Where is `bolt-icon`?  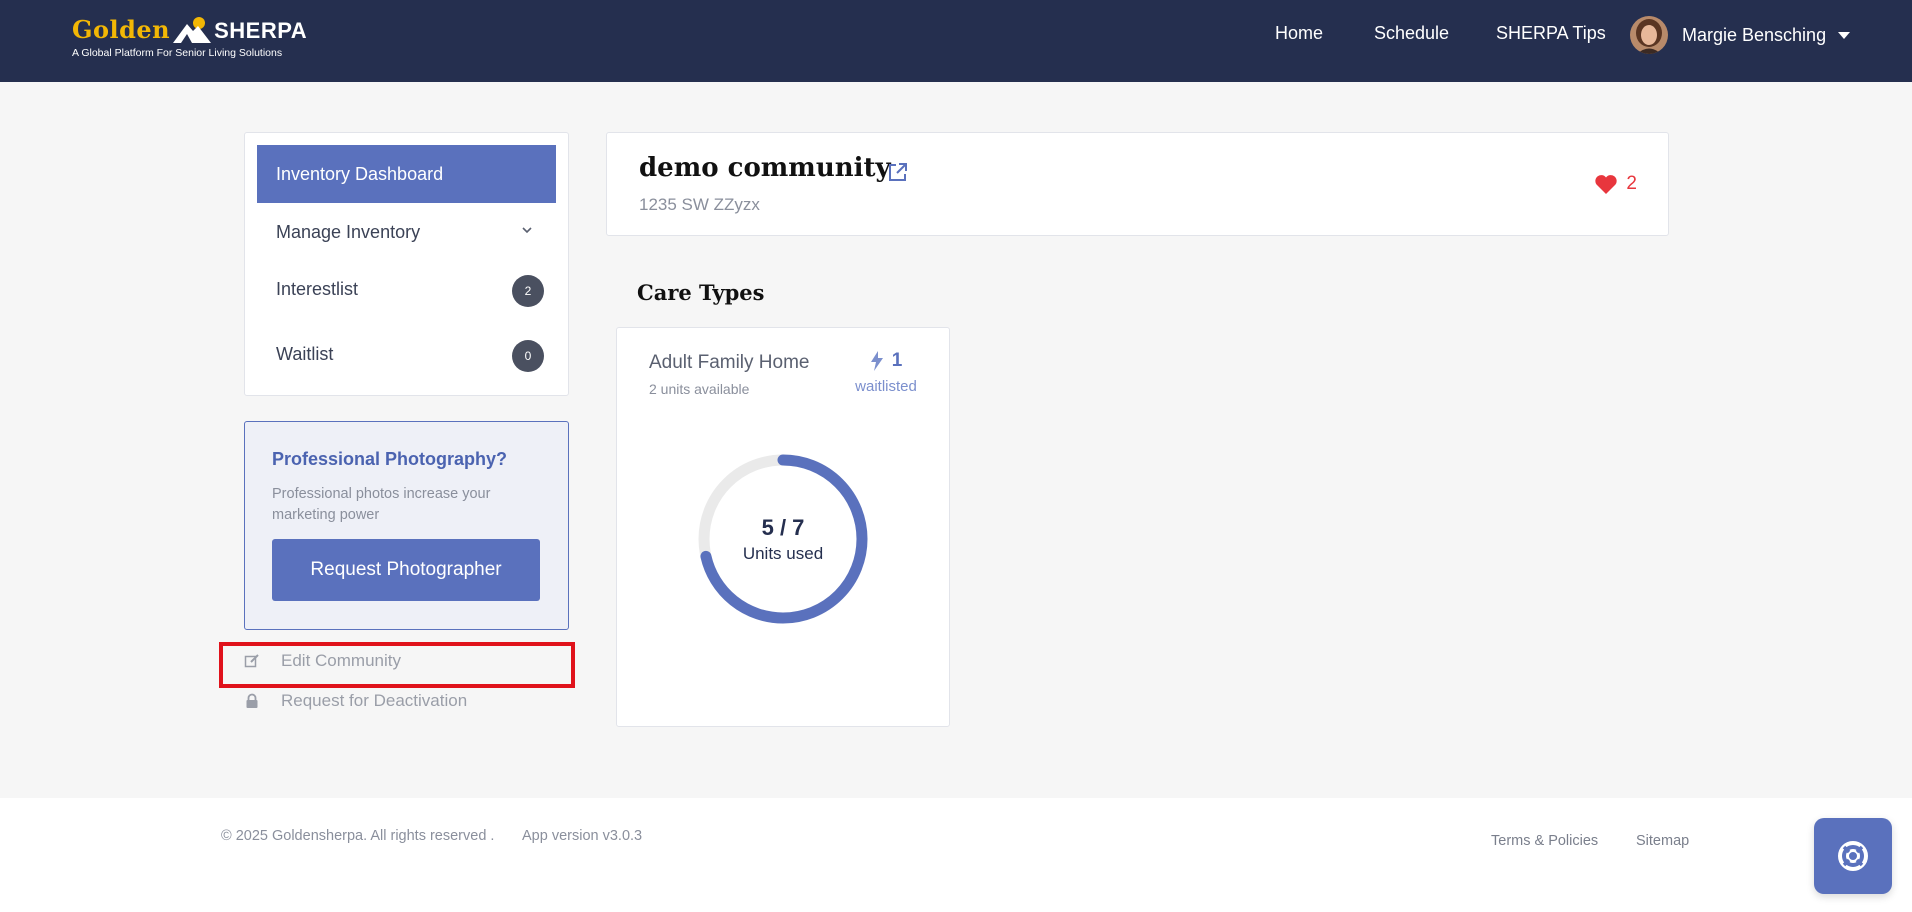 bolt-icon is located at coordinates (876, 361).